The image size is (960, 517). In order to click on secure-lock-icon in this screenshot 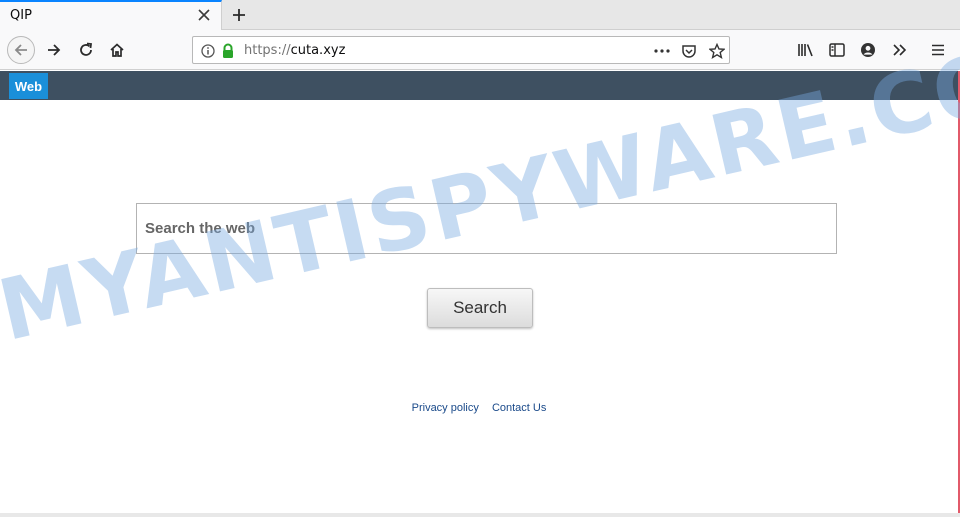, I will do `click(228, 51)`.